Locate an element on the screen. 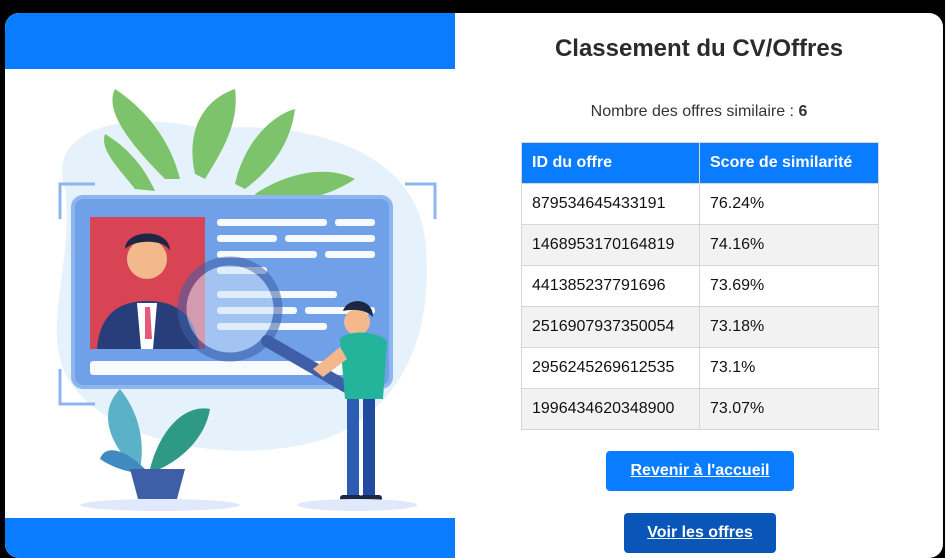 This screenshot has width=945, height=558. score-cell: 74.16% is located at coordinates (789, 245).